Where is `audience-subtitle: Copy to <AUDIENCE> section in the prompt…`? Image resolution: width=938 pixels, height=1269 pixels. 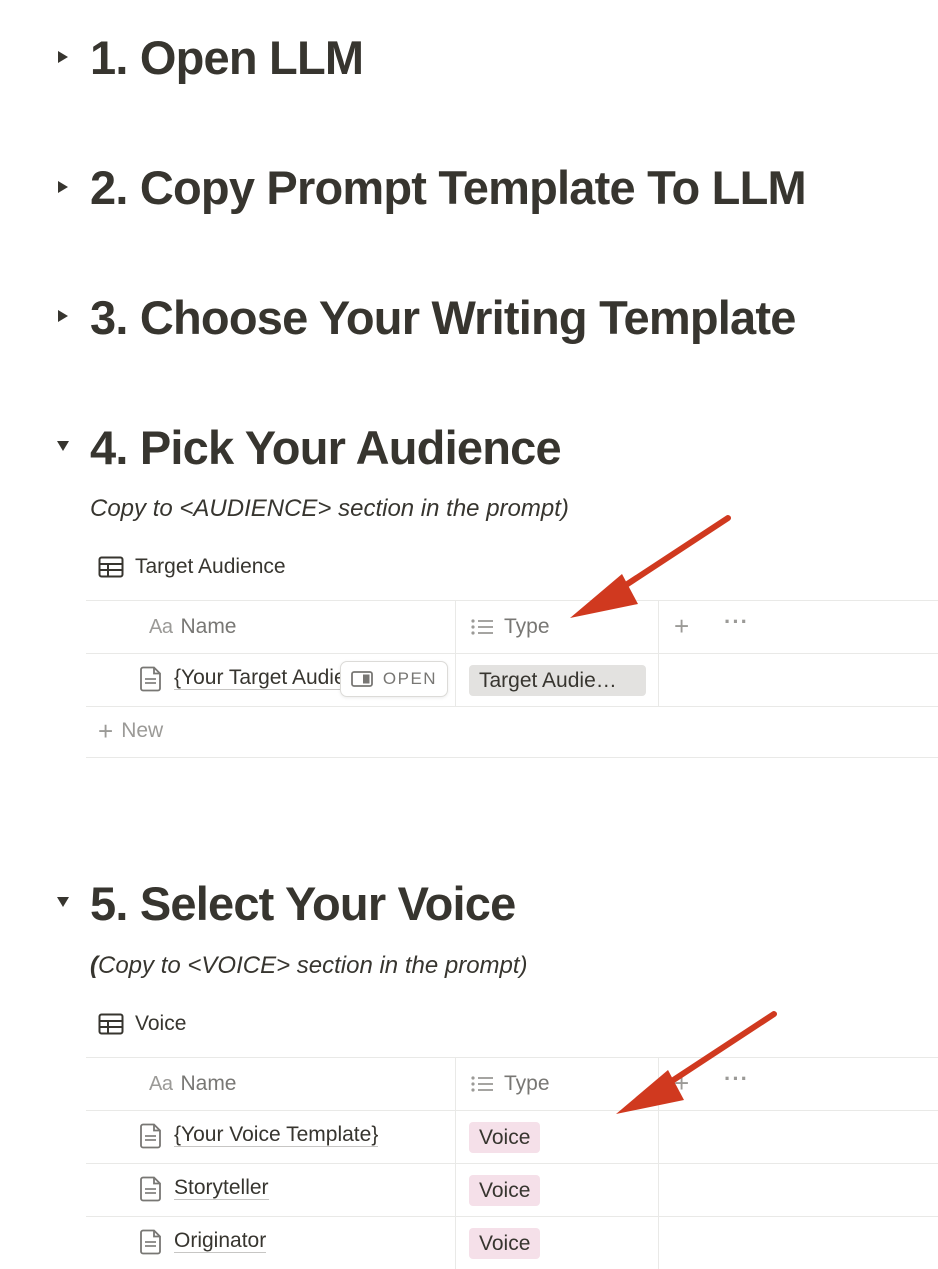
audience-subtitle: Copy to <AUDIENCE> section in the prompt… is located at coordinates (329, 508).